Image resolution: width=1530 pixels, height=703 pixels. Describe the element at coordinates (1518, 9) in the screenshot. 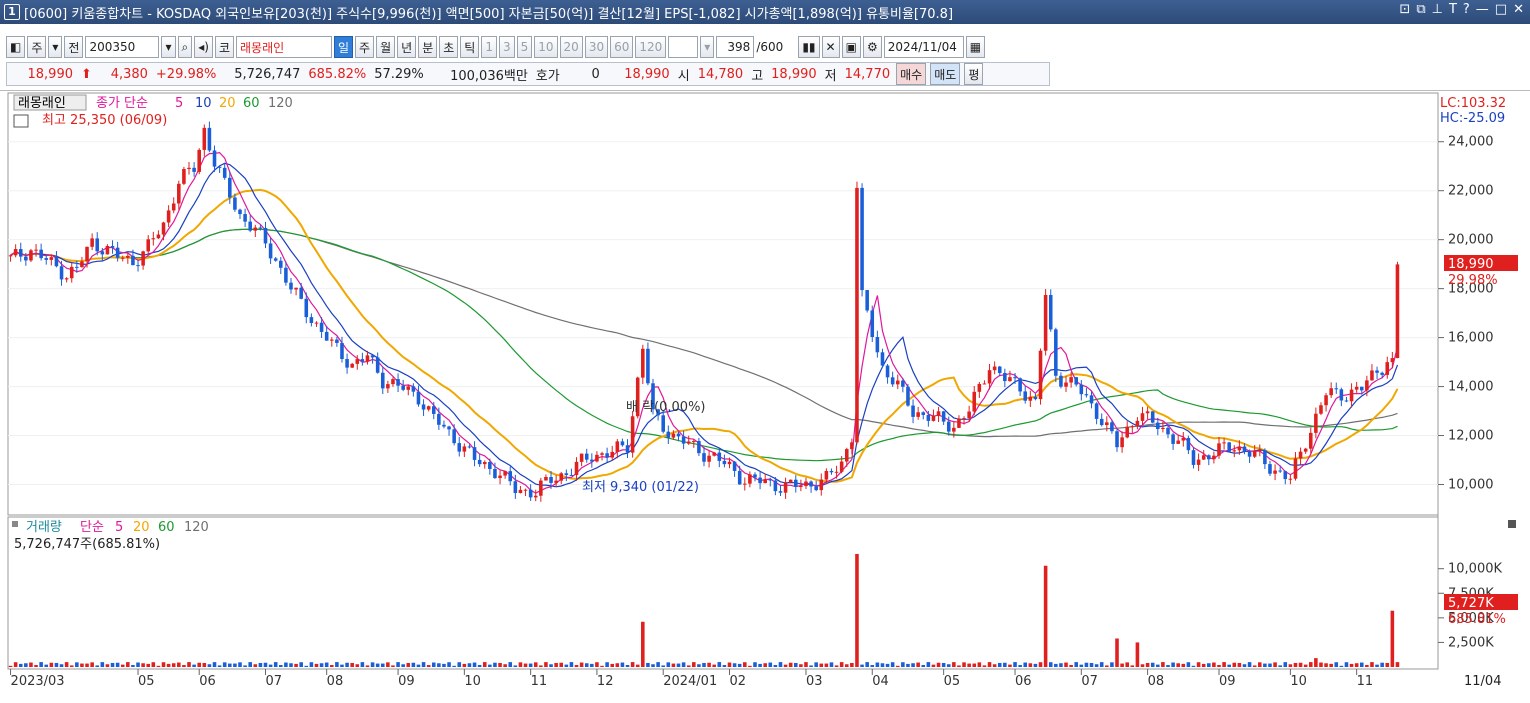

I see `close-icon: ✕` at that location.